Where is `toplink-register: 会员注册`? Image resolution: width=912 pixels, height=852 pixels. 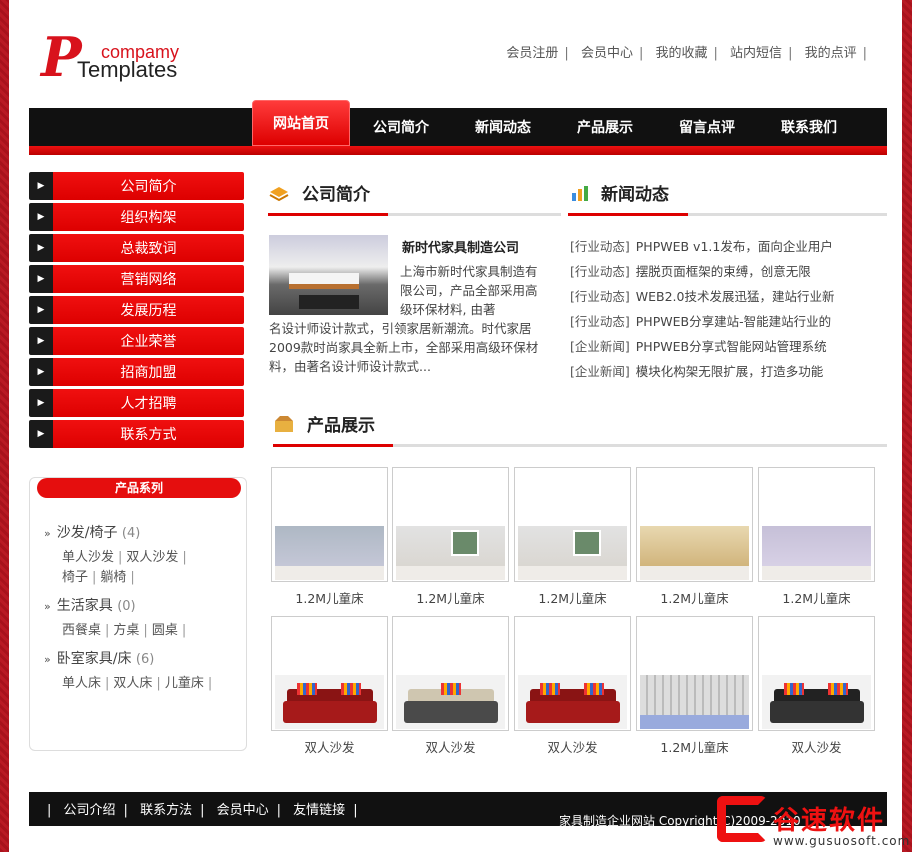
toplink-register: 会员注册 is located at coordinates (532, 53).